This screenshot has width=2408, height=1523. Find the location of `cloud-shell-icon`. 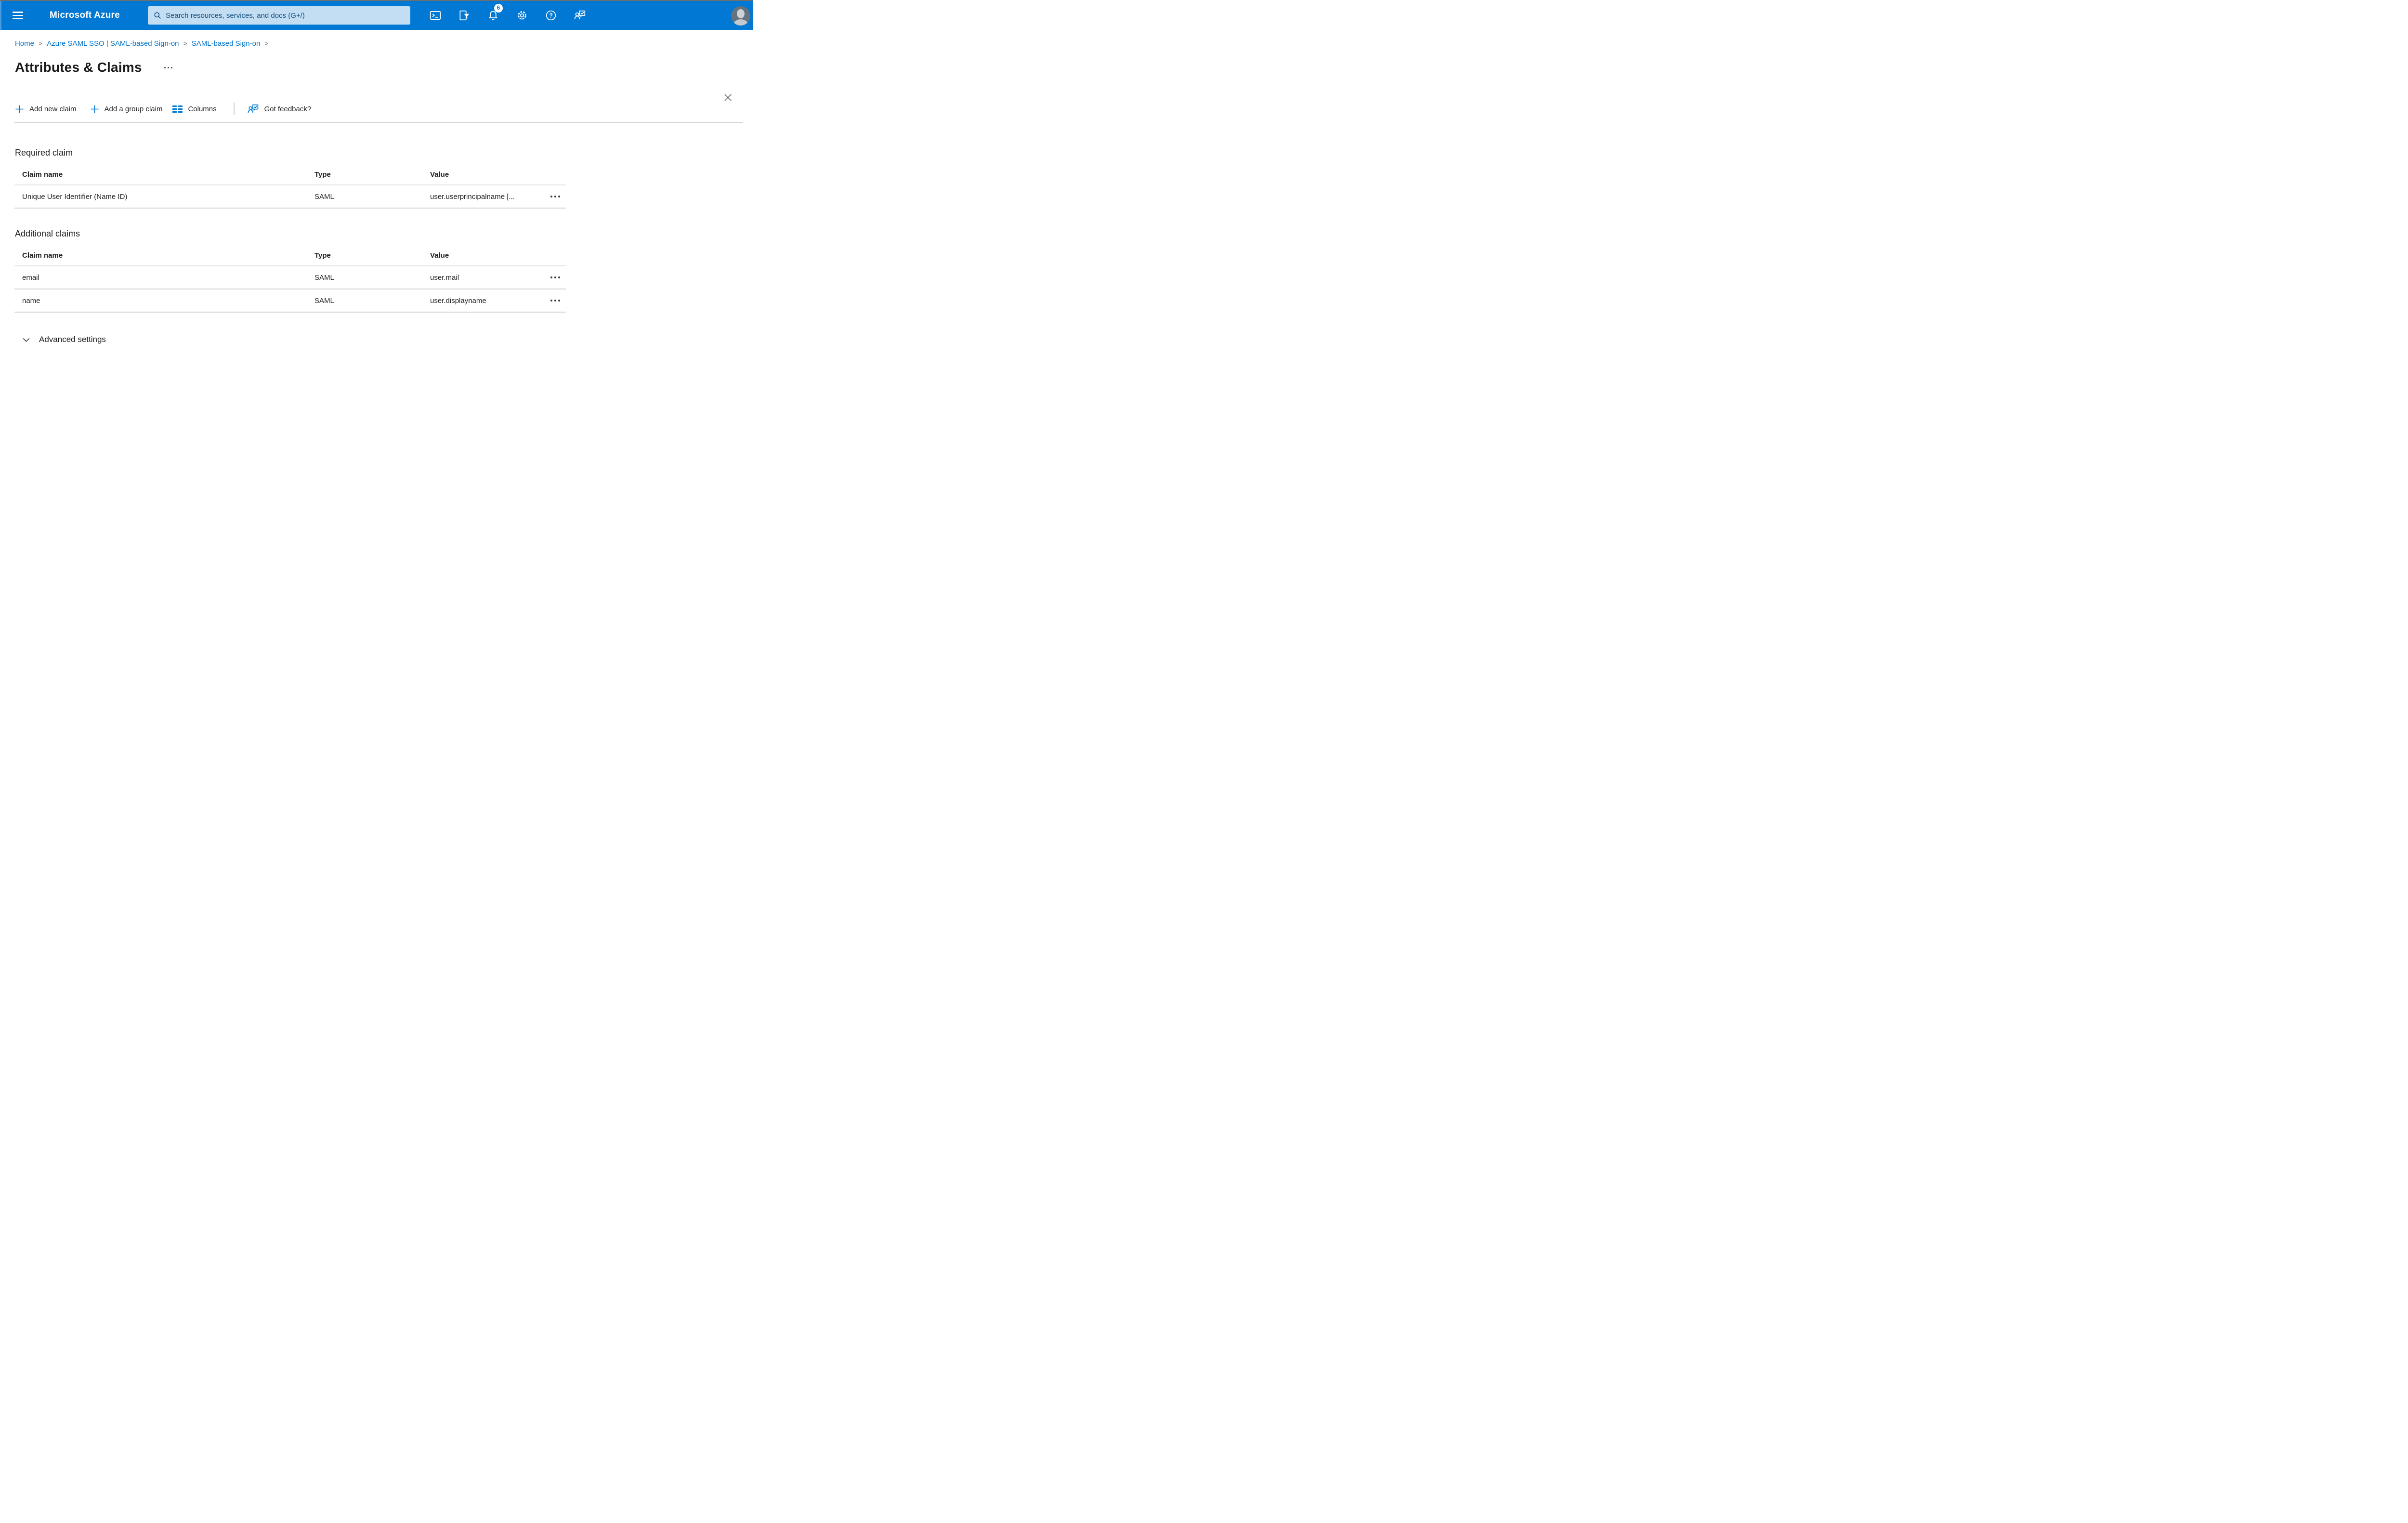

cloud-shell-icon is located at coordinates (435, 15).